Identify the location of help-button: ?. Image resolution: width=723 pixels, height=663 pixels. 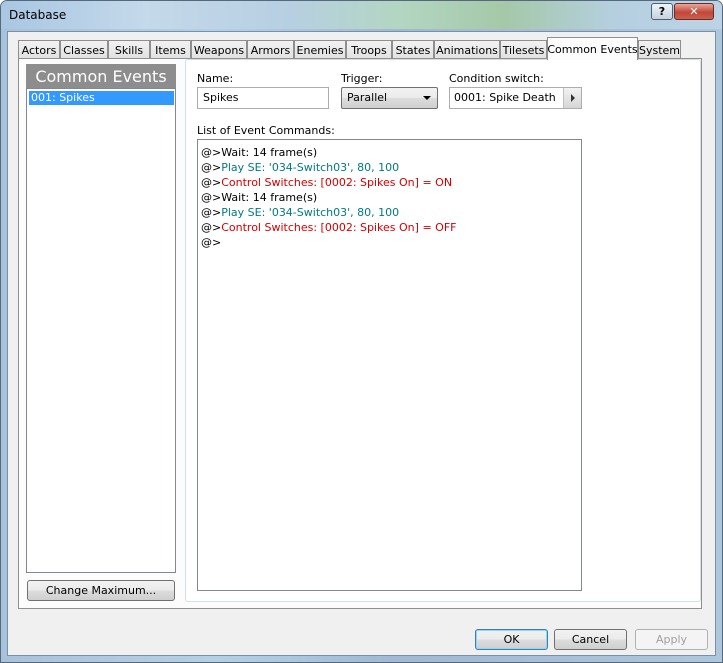
(662, 11).